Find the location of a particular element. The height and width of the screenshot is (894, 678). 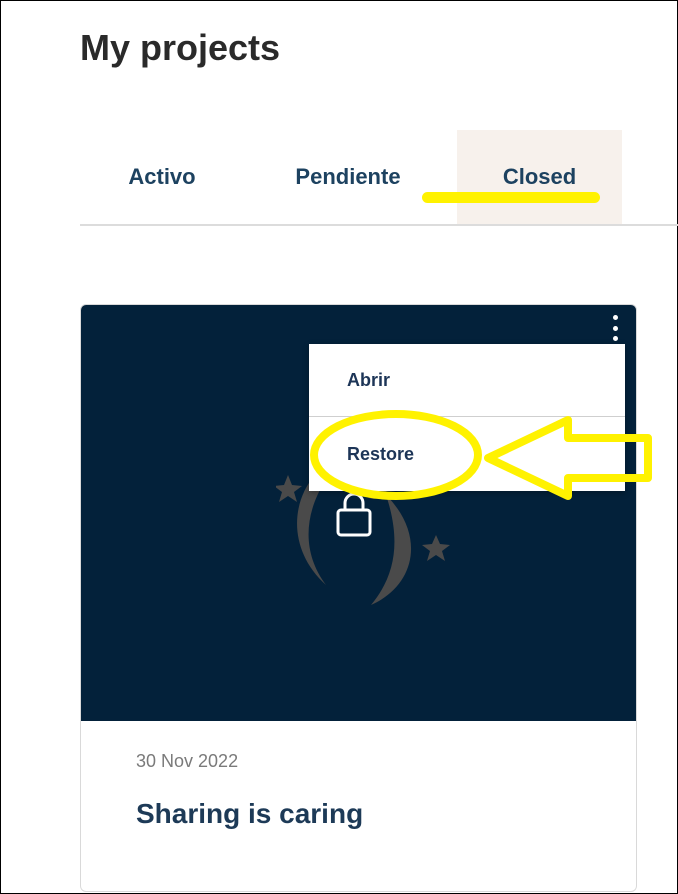

tab-pendiente: Pendiente is located at coordinates (348, 177).